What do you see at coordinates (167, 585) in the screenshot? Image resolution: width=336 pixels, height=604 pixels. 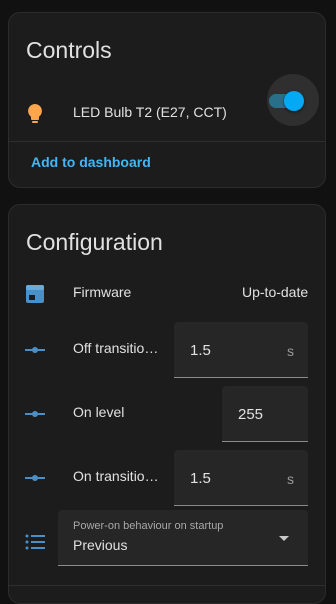 I see `configuration-divider` at bounding box center [167, 585].